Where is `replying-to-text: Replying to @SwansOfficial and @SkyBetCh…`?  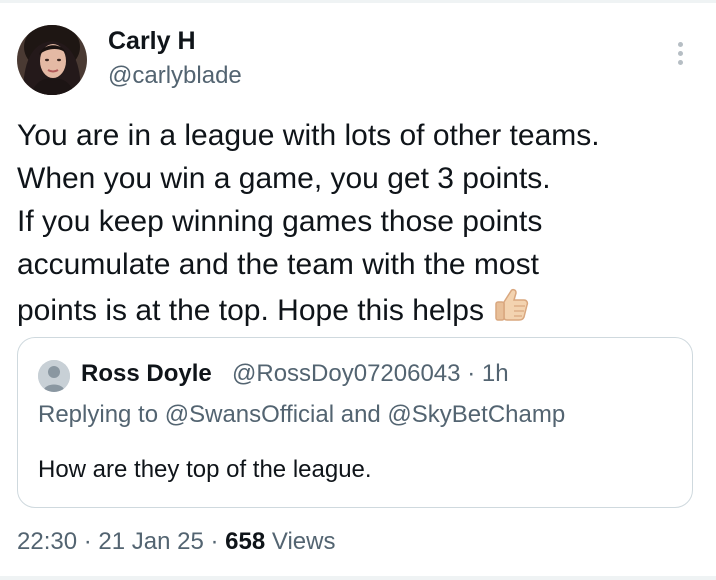 replying-to-text: Replying to @SwansOfficial and @SkyBetCh… is located at coordinates (302, 414).